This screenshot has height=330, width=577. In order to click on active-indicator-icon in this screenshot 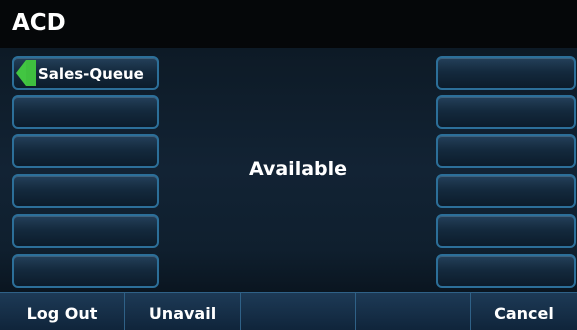, I will do `click(26, 73)`.